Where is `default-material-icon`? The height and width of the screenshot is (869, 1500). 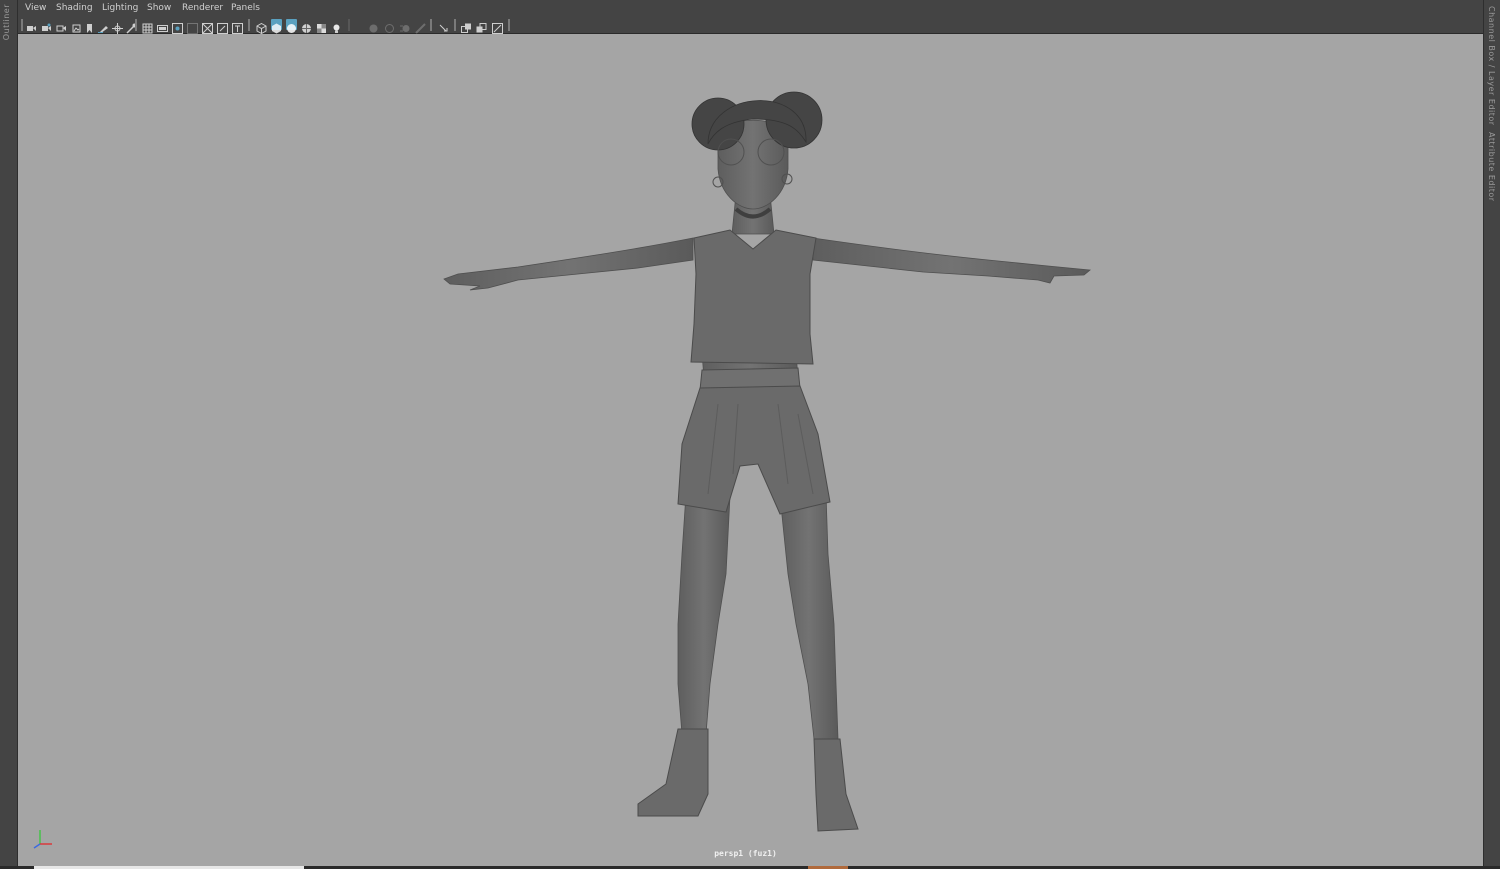 default-material-icon is located at coordinates (291, 26).